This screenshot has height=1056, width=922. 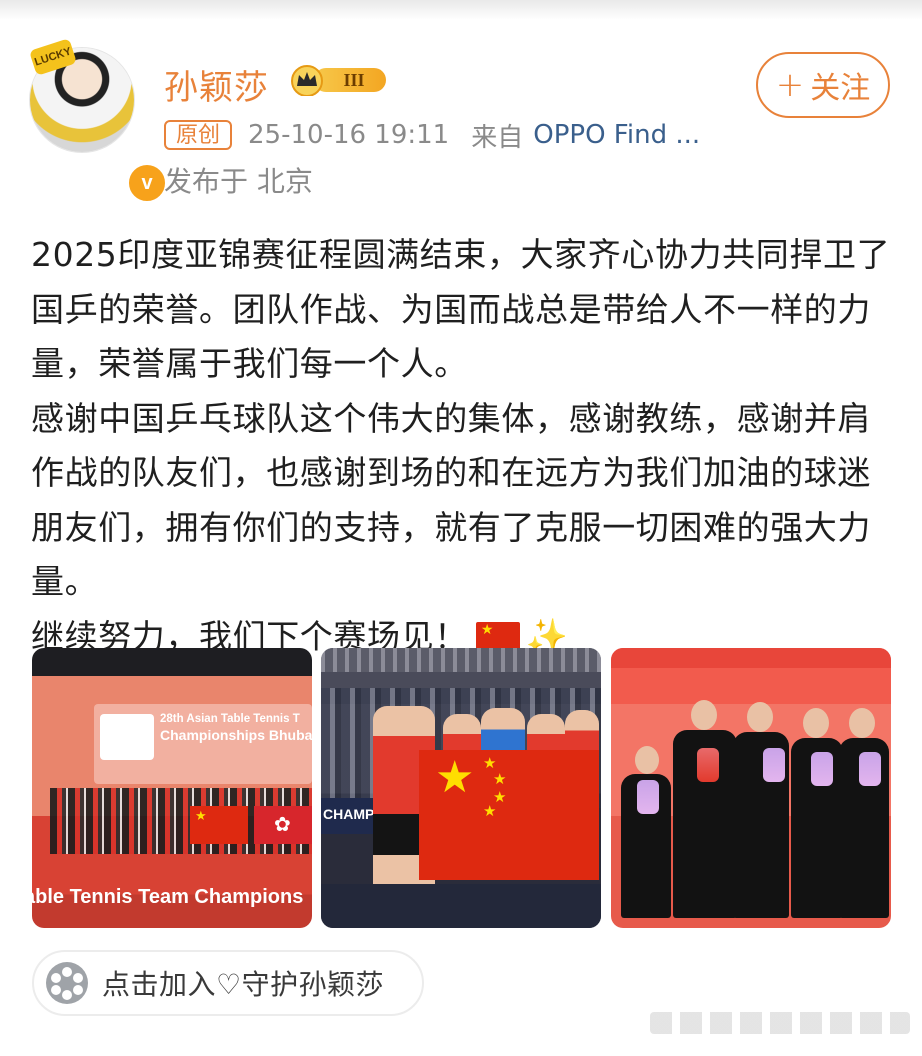 I want to click on author-avatar: LUCKY v, so click(x=98, y=121).